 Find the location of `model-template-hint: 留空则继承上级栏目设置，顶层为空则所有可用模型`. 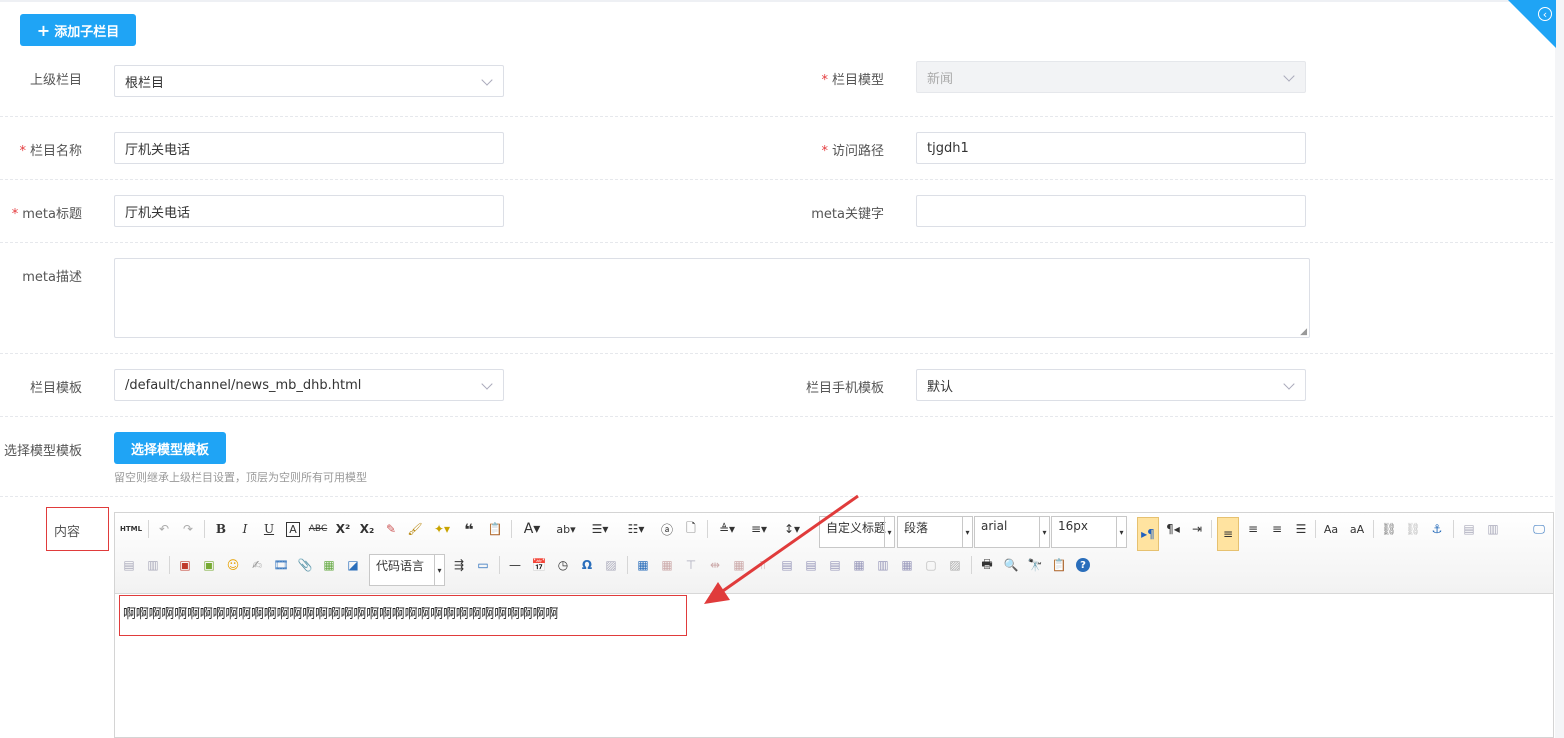

model-template-hint: 留空则继承上级栏目设置，顶层为空则所有可用模型 is located at coordinates (240, 477).